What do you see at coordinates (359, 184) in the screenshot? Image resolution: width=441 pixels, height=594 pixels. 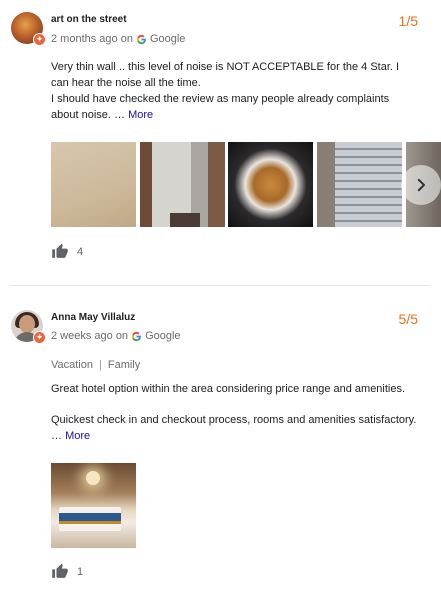 I see `photo-buildings` at bounding box center [359, 184].